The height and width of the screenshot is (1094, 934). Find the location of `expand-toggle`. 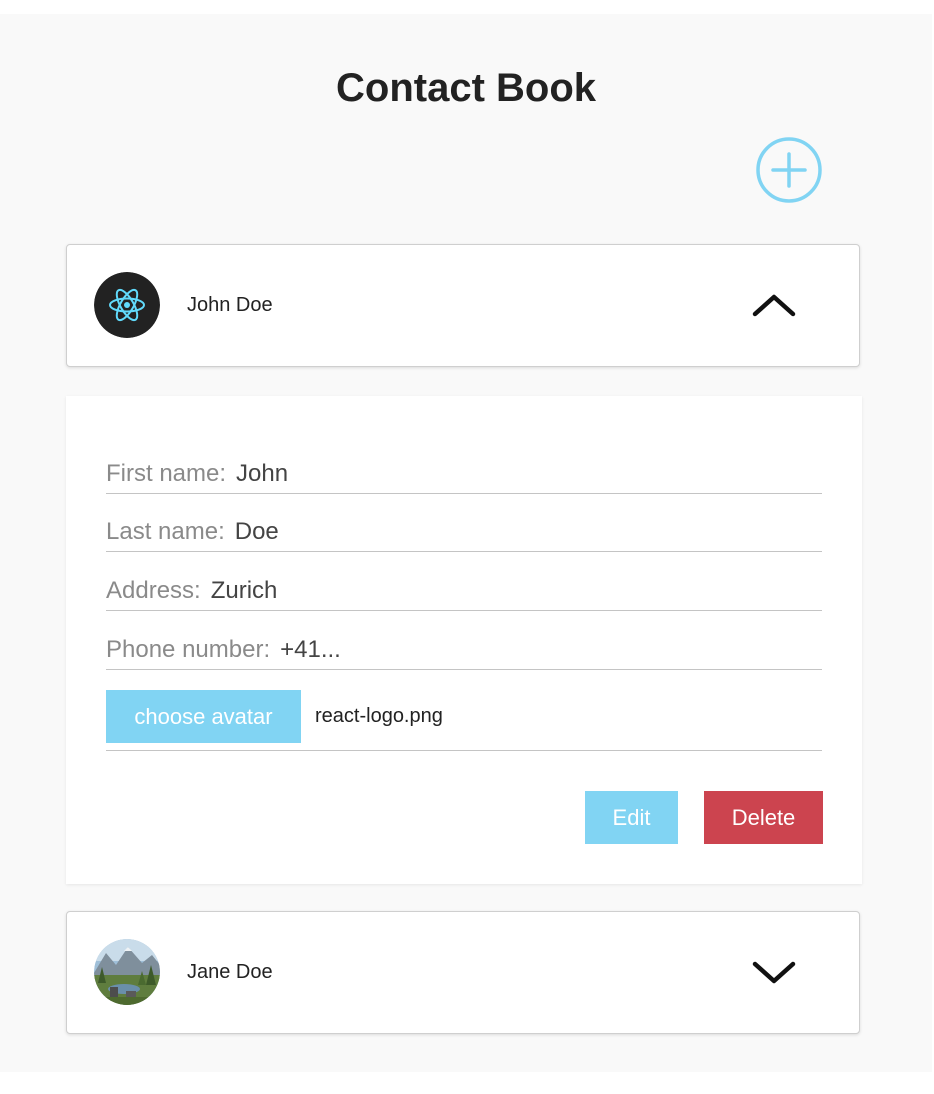

expand-toggle is located at coordinates (774, 972).